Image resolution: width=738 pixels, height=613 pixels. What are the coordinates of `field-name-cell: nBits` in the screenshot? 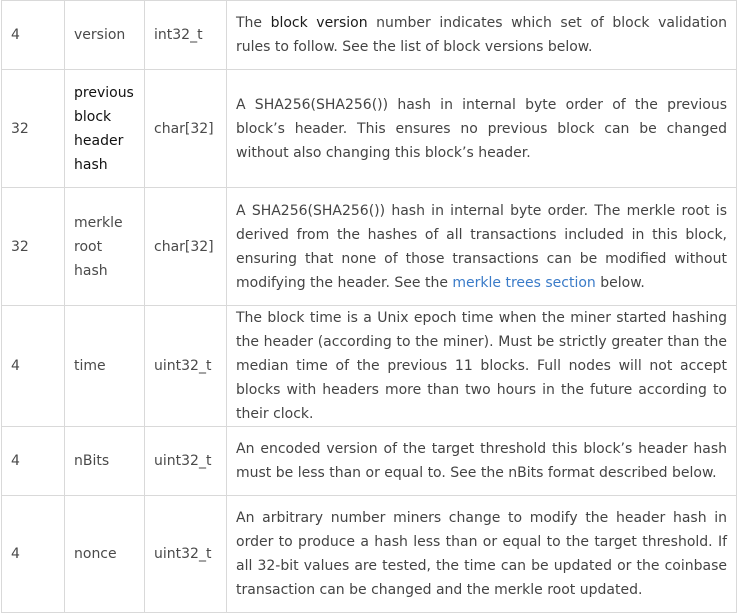 It's located at (104, 461).